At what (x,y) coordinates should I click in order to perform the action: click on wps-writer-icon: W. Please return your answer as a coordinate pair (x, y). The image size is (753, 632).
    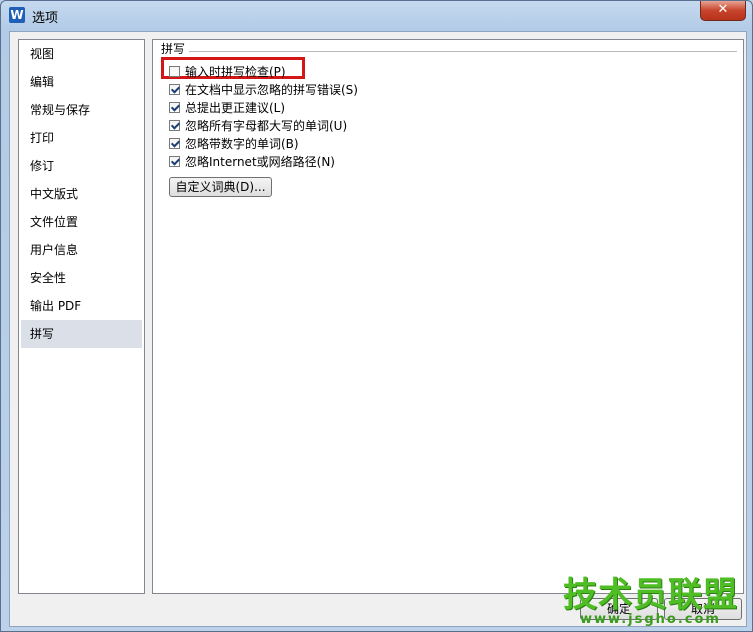
    Looking at the image, I should click on (17, 15).